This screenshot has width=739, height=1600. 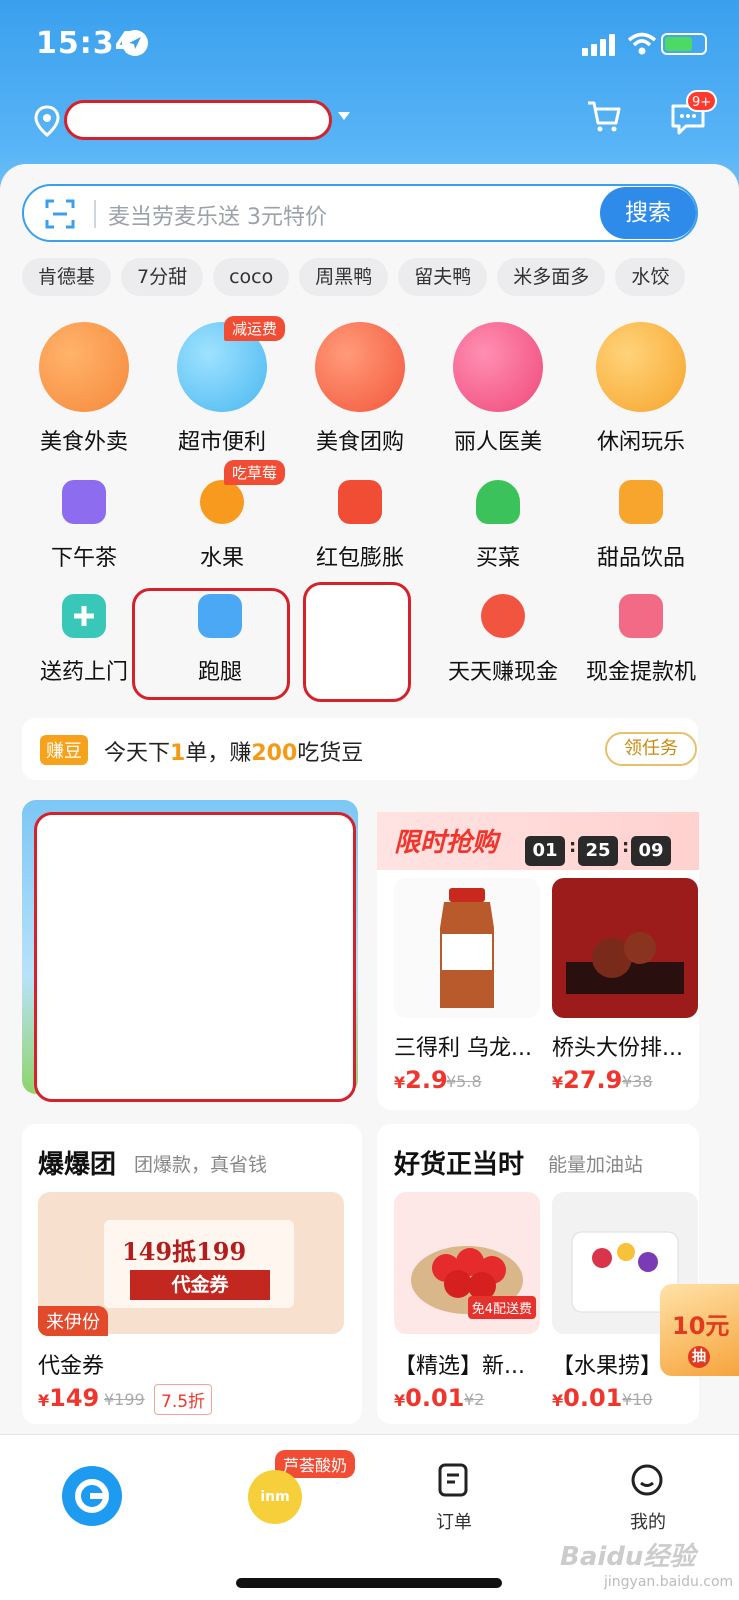 What do you see at coordinates (501, 1307) in the screenshot?
I see `shipping-tag: 免4配送费` at bounding box center [501, 1307].